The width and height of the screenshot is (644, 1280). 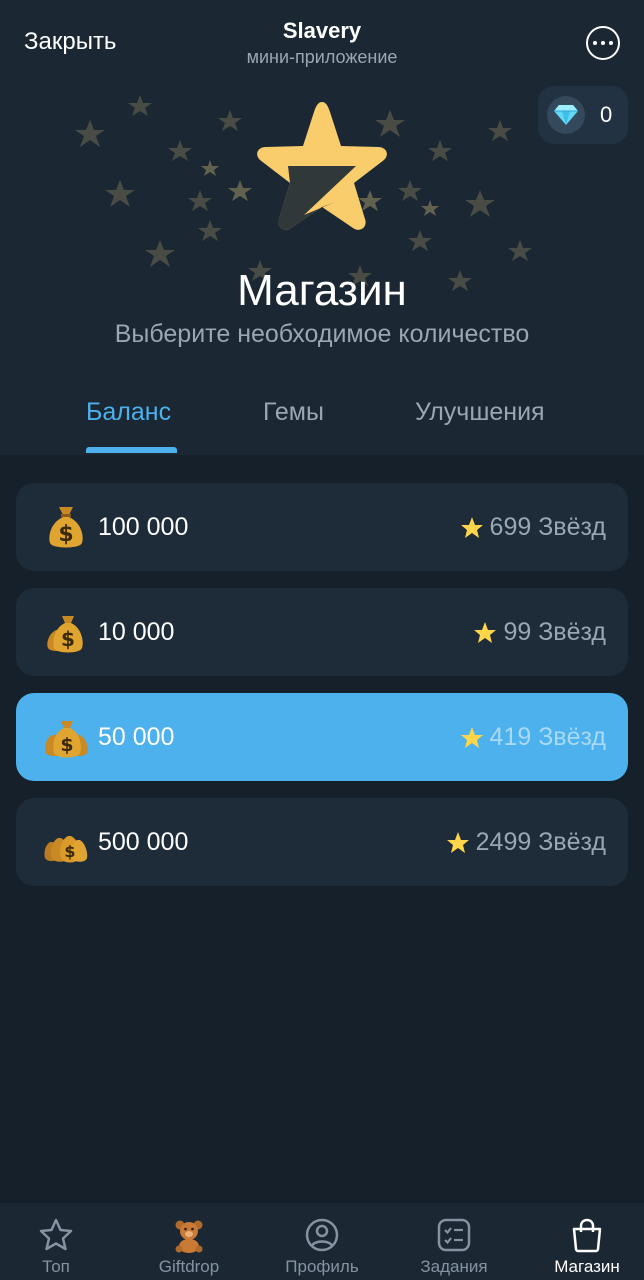 What do you see at coordinates (128, 412) in the screenshot?
I see `tab-balance: Баланс` at bounding box center [128, 412].